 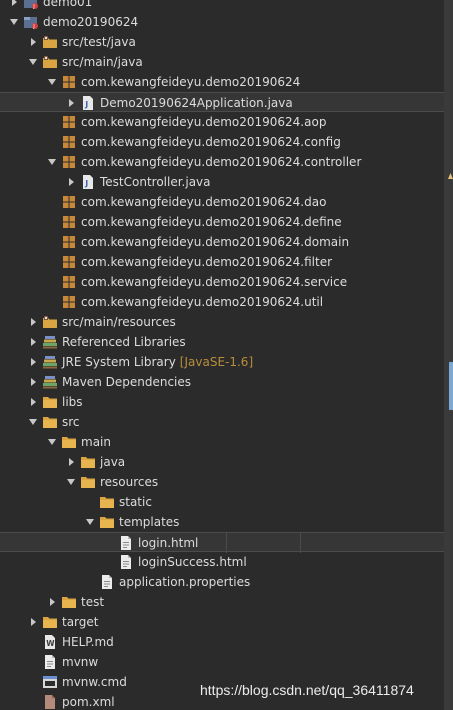 I want to click on scrollbar-thumb, so click(x=451, y=386).